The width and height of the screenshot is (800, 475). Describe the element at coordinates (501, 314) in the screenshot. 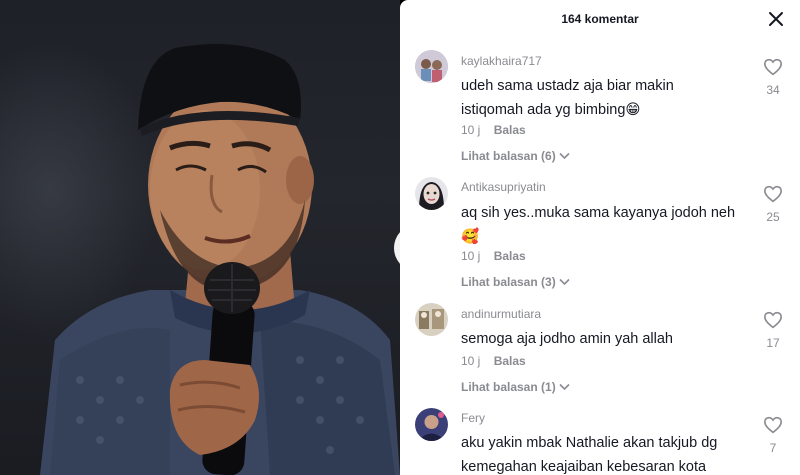

I see `comment-username: andinurmutiara` at that location.